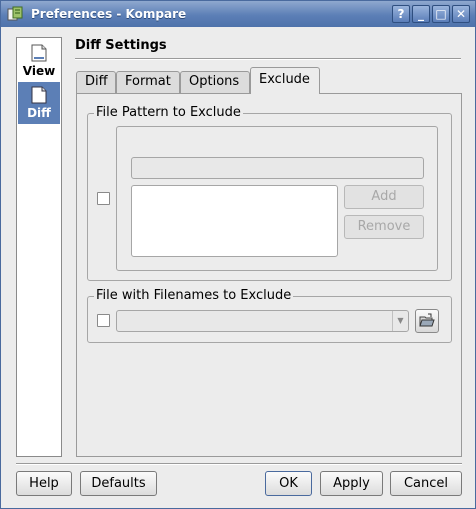 Image resolution: width=476 pixels, height=509 pixels. What do you see at coordinates (384, 227) in the screenshot?
I see `remove-button: Remove` at bounding box center [384, 227].